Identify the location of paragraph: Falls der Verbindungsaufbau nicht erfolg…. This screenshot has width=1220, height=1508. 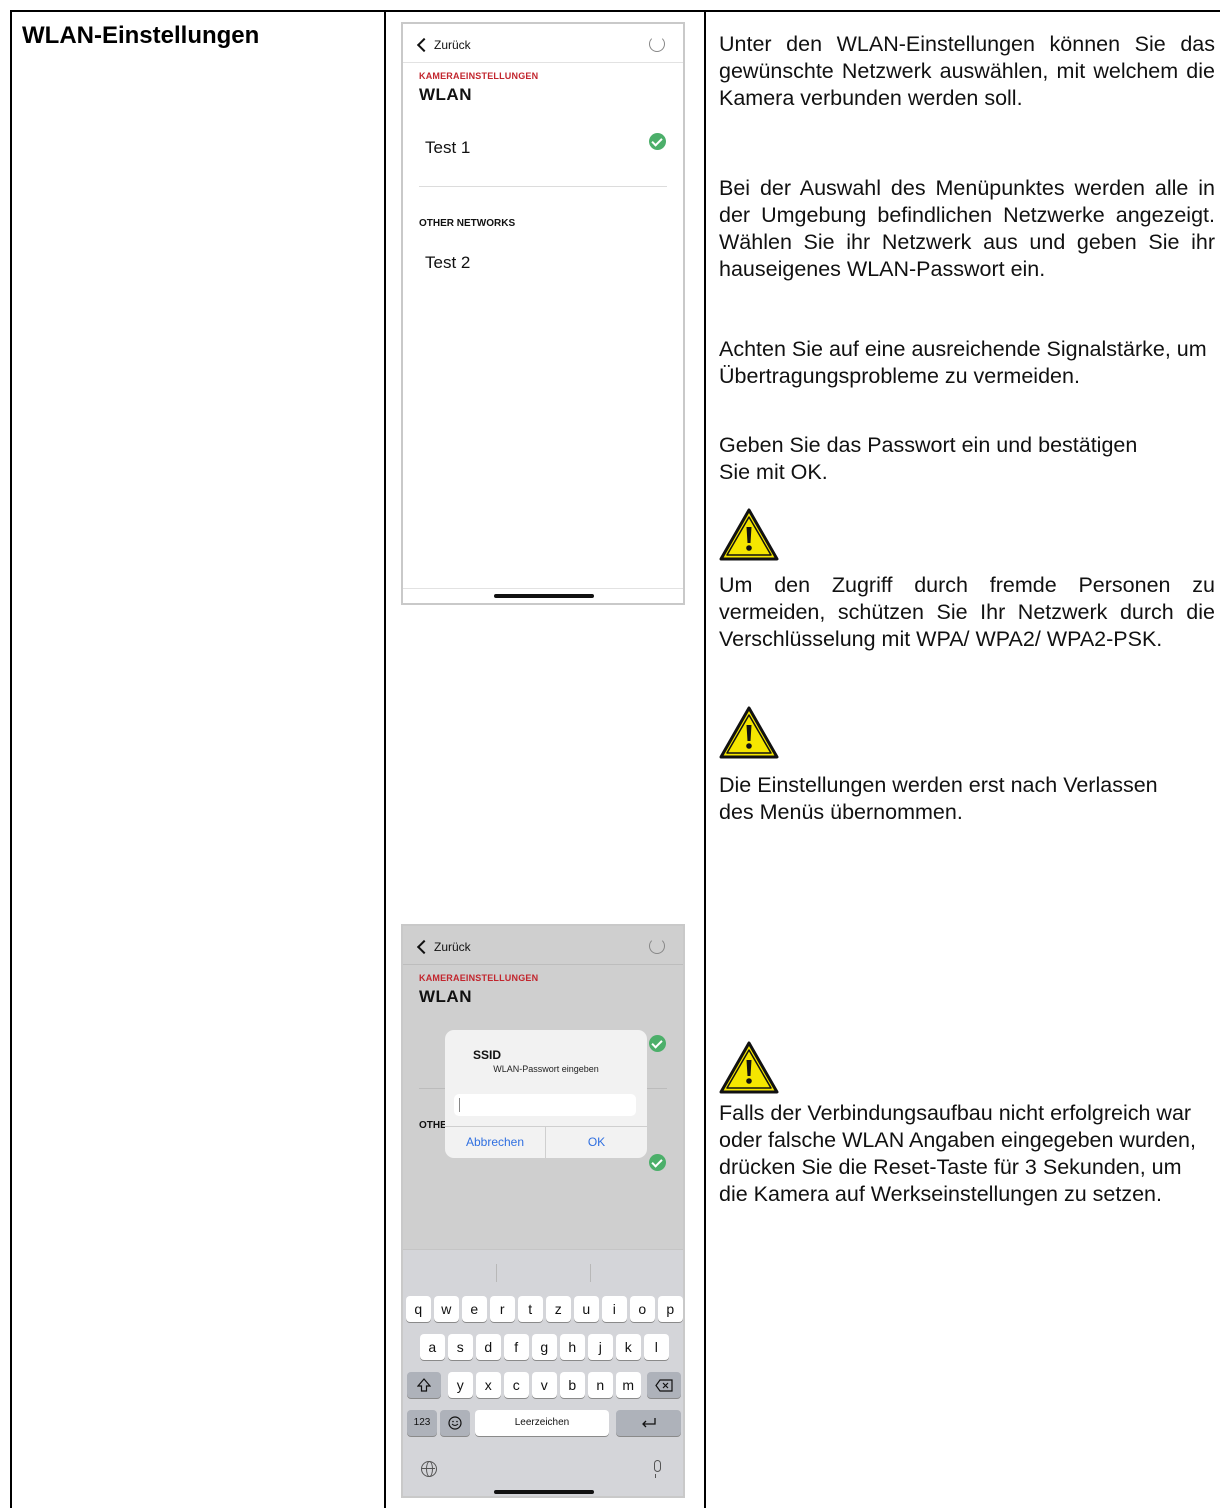
(957, 1153).